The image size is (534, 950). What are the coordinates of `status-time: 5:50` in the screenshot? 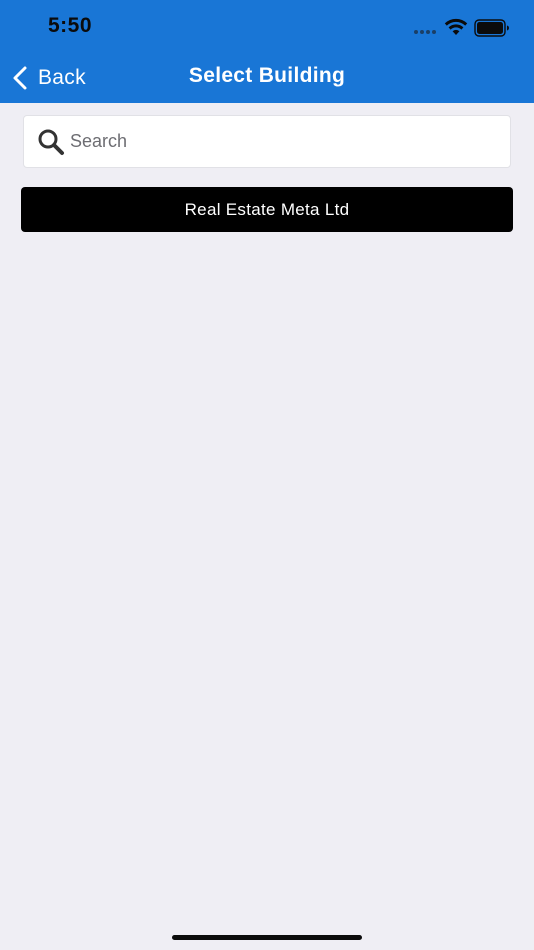 It's located at (70, 25).